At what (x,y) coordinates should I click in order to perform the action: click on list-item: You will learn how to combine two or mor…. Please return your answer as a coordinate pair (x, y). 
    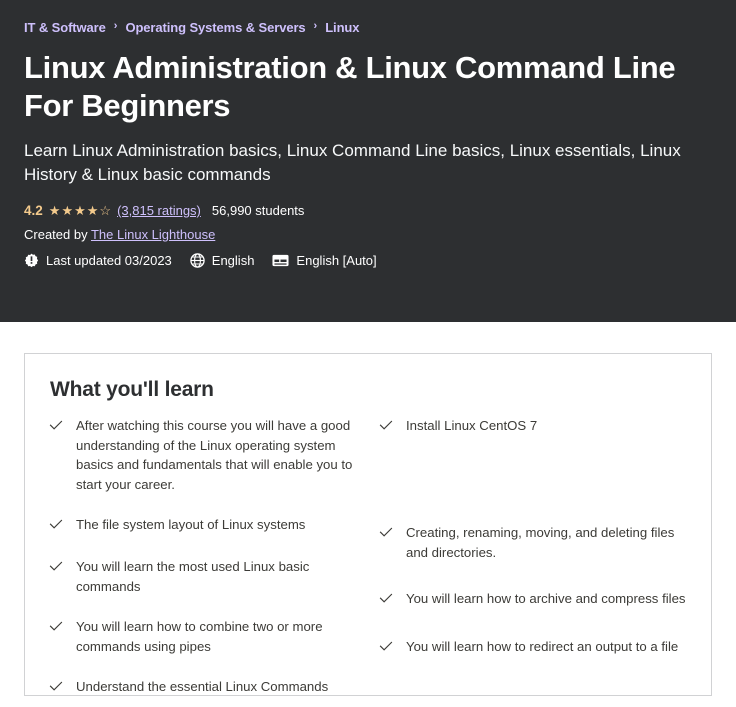
    Looking at the image, I should click on (203, 636).